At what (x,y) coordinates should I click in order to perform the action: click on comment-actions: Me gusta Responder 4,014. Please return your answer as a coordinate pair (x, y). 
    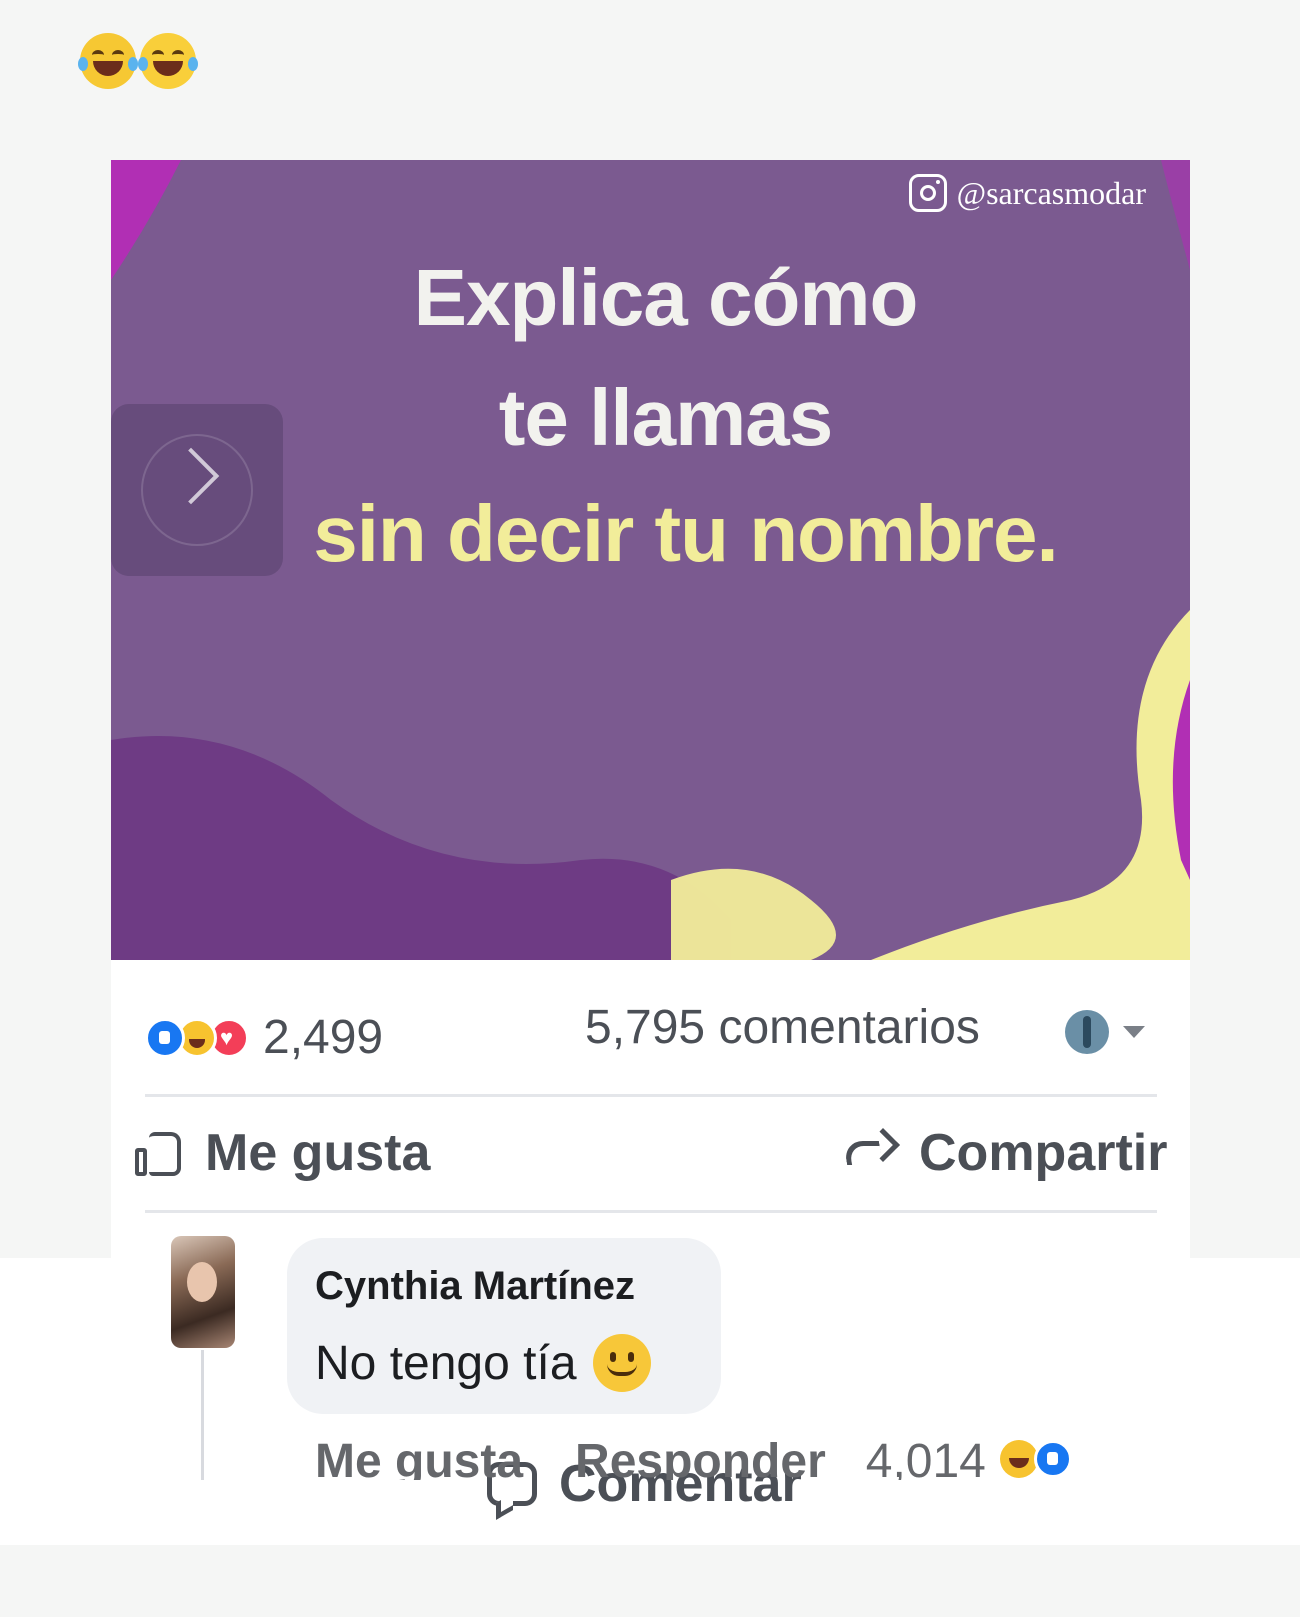
    Looking at the image, I should click on (693, 1457).